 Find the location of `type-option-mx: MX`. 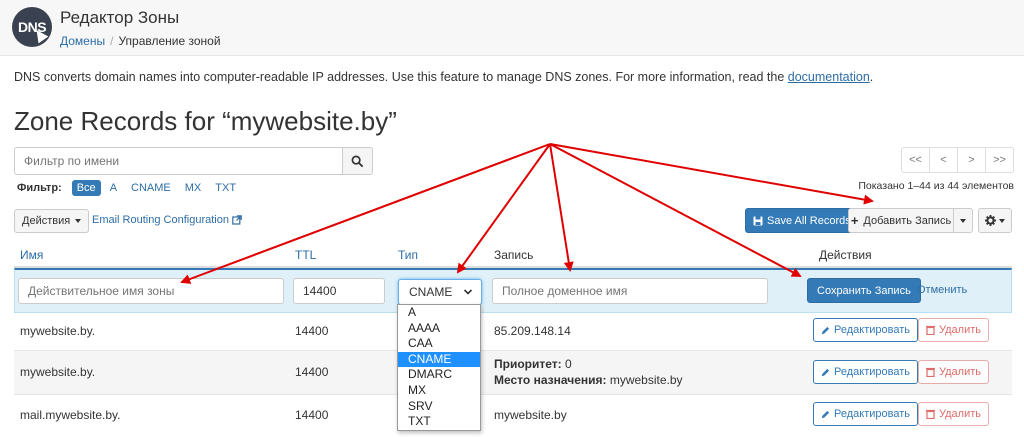

type-option-mx: MX is located at coordinates (439, 391).